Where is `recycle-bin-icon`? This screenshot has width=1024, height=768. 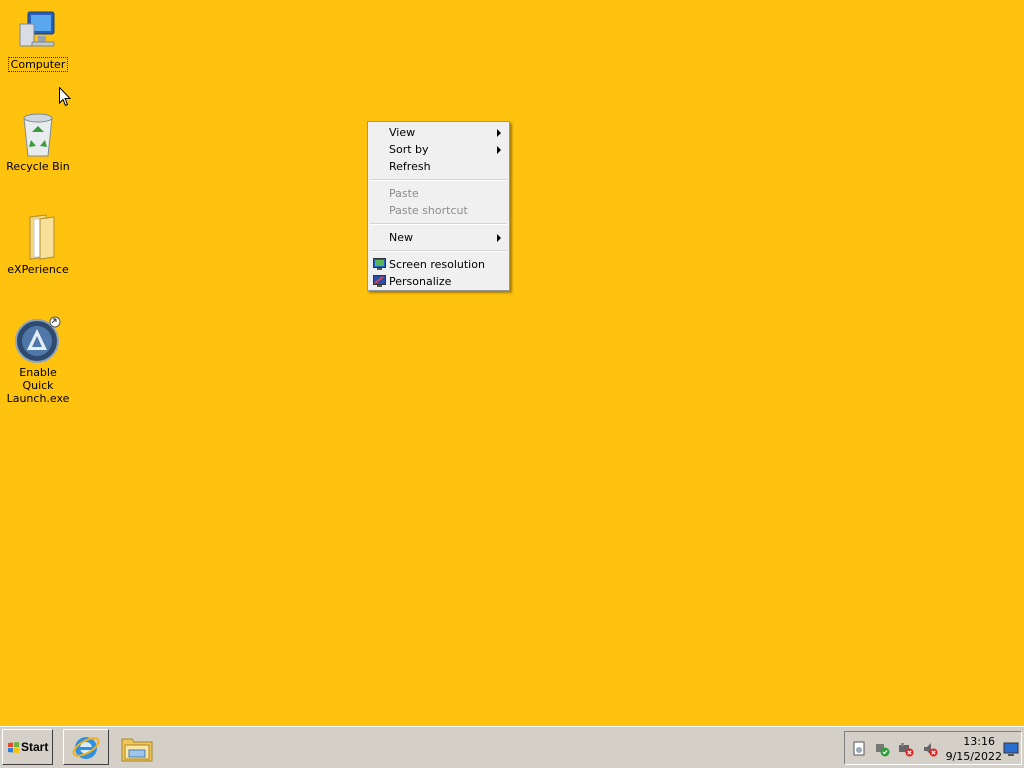 recycle-bin-icon is located at coordinates (38, 134).